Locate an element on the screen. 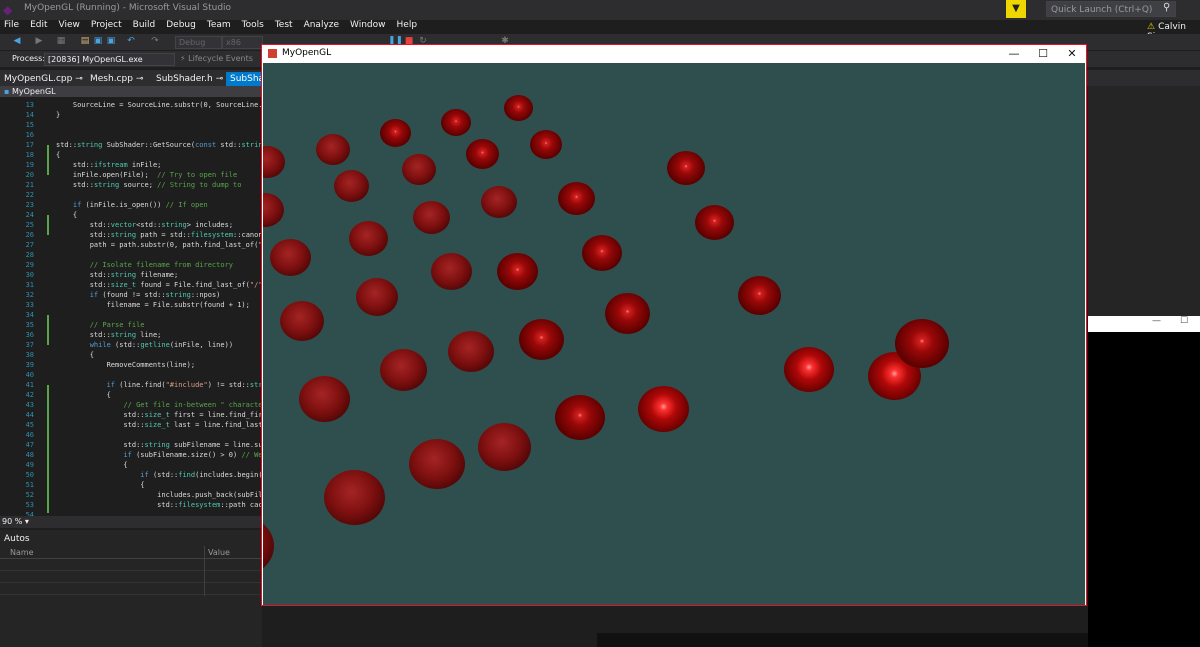 The height and width of the screenshot is (647, 1200). line-number: 37 is located at coordinates (29, 345).